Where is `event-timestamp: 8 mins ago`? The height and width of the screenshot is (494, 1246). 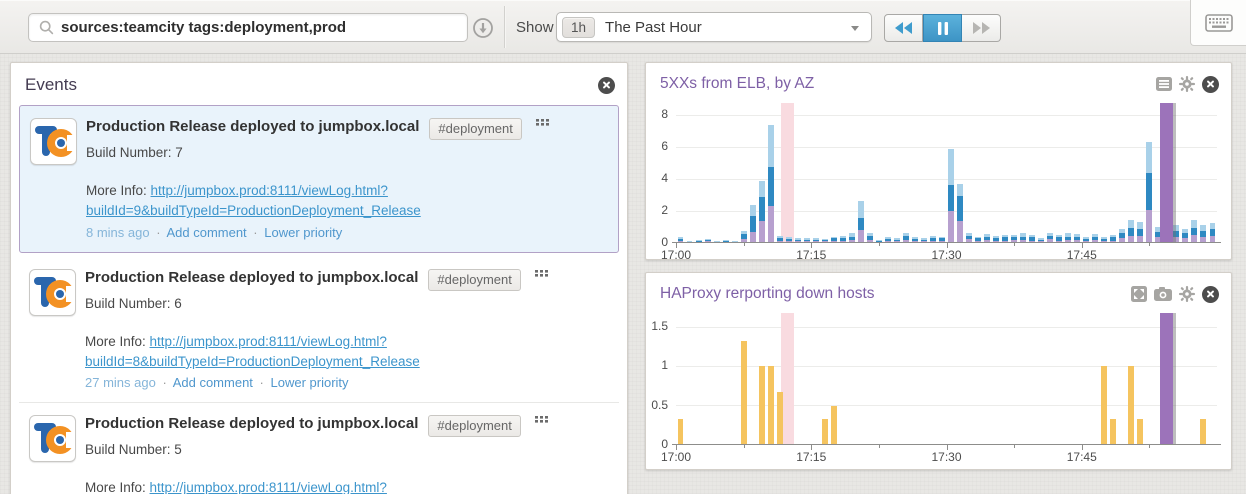
event-timestamp: 8 mins ago is located at coordinates (118, 232).